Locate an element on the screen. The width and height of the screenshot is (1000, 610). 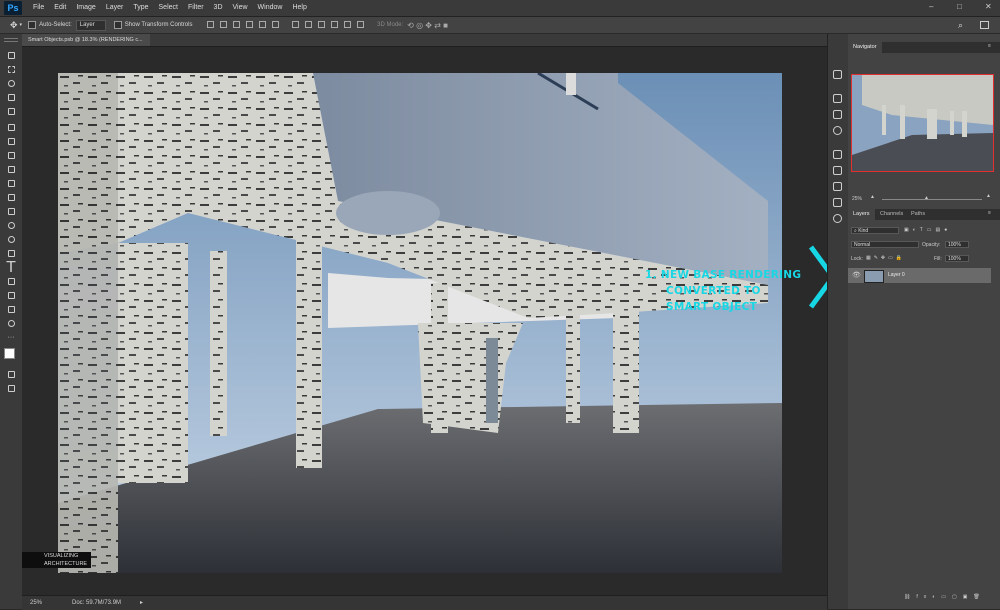
transform-controls-label: Show Transform Controls is located at coordinates (158, 25).